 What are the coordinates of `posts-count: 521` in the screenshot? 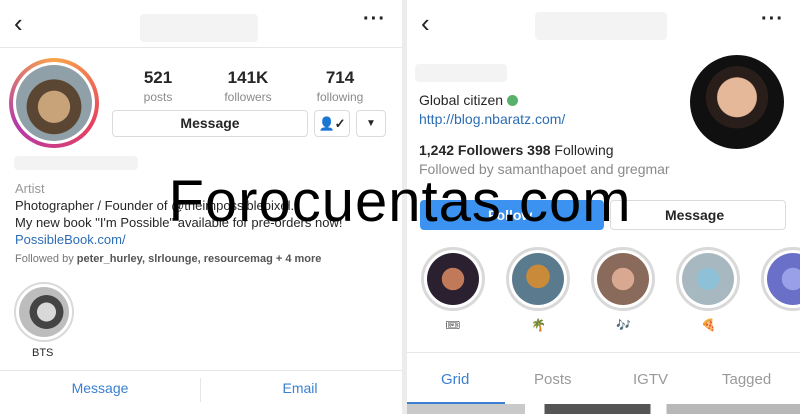 It's located at (158, 77).